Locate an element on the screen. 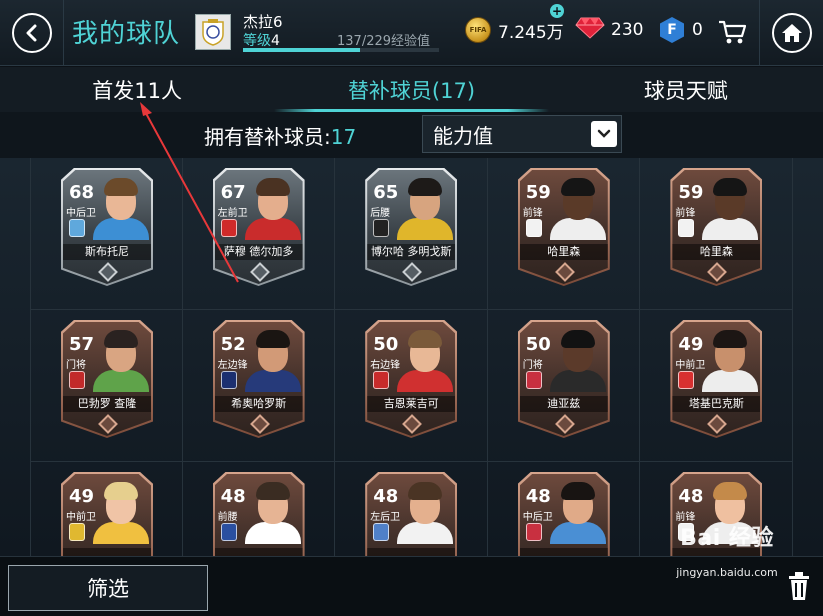  player-card-body: 49 中前卫 塔基巴克斯 is located at coordinates (716, 379).